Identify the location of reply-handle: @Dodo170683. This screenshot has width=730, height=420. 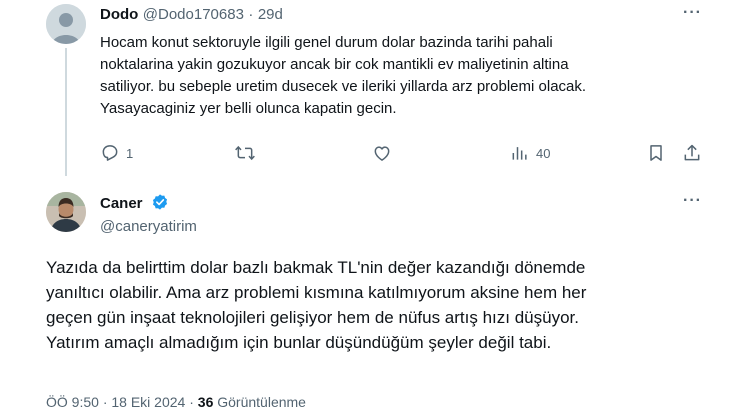
(193, 14).